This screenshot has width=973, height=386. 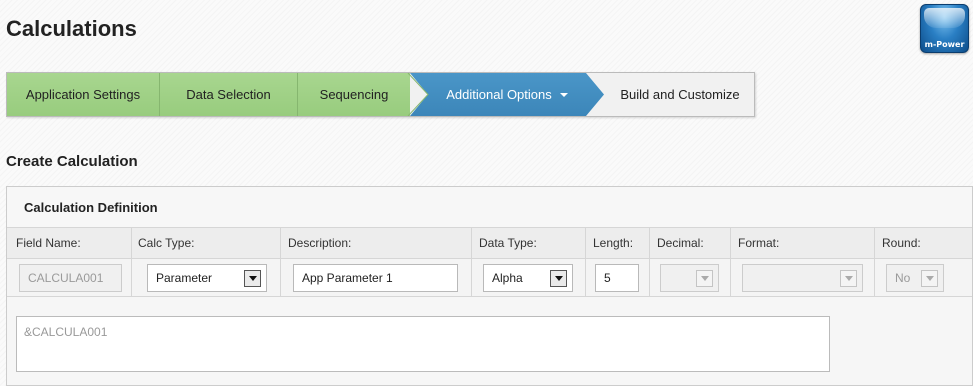 I want to click on length-value: 5, so click(x=607, y=278).